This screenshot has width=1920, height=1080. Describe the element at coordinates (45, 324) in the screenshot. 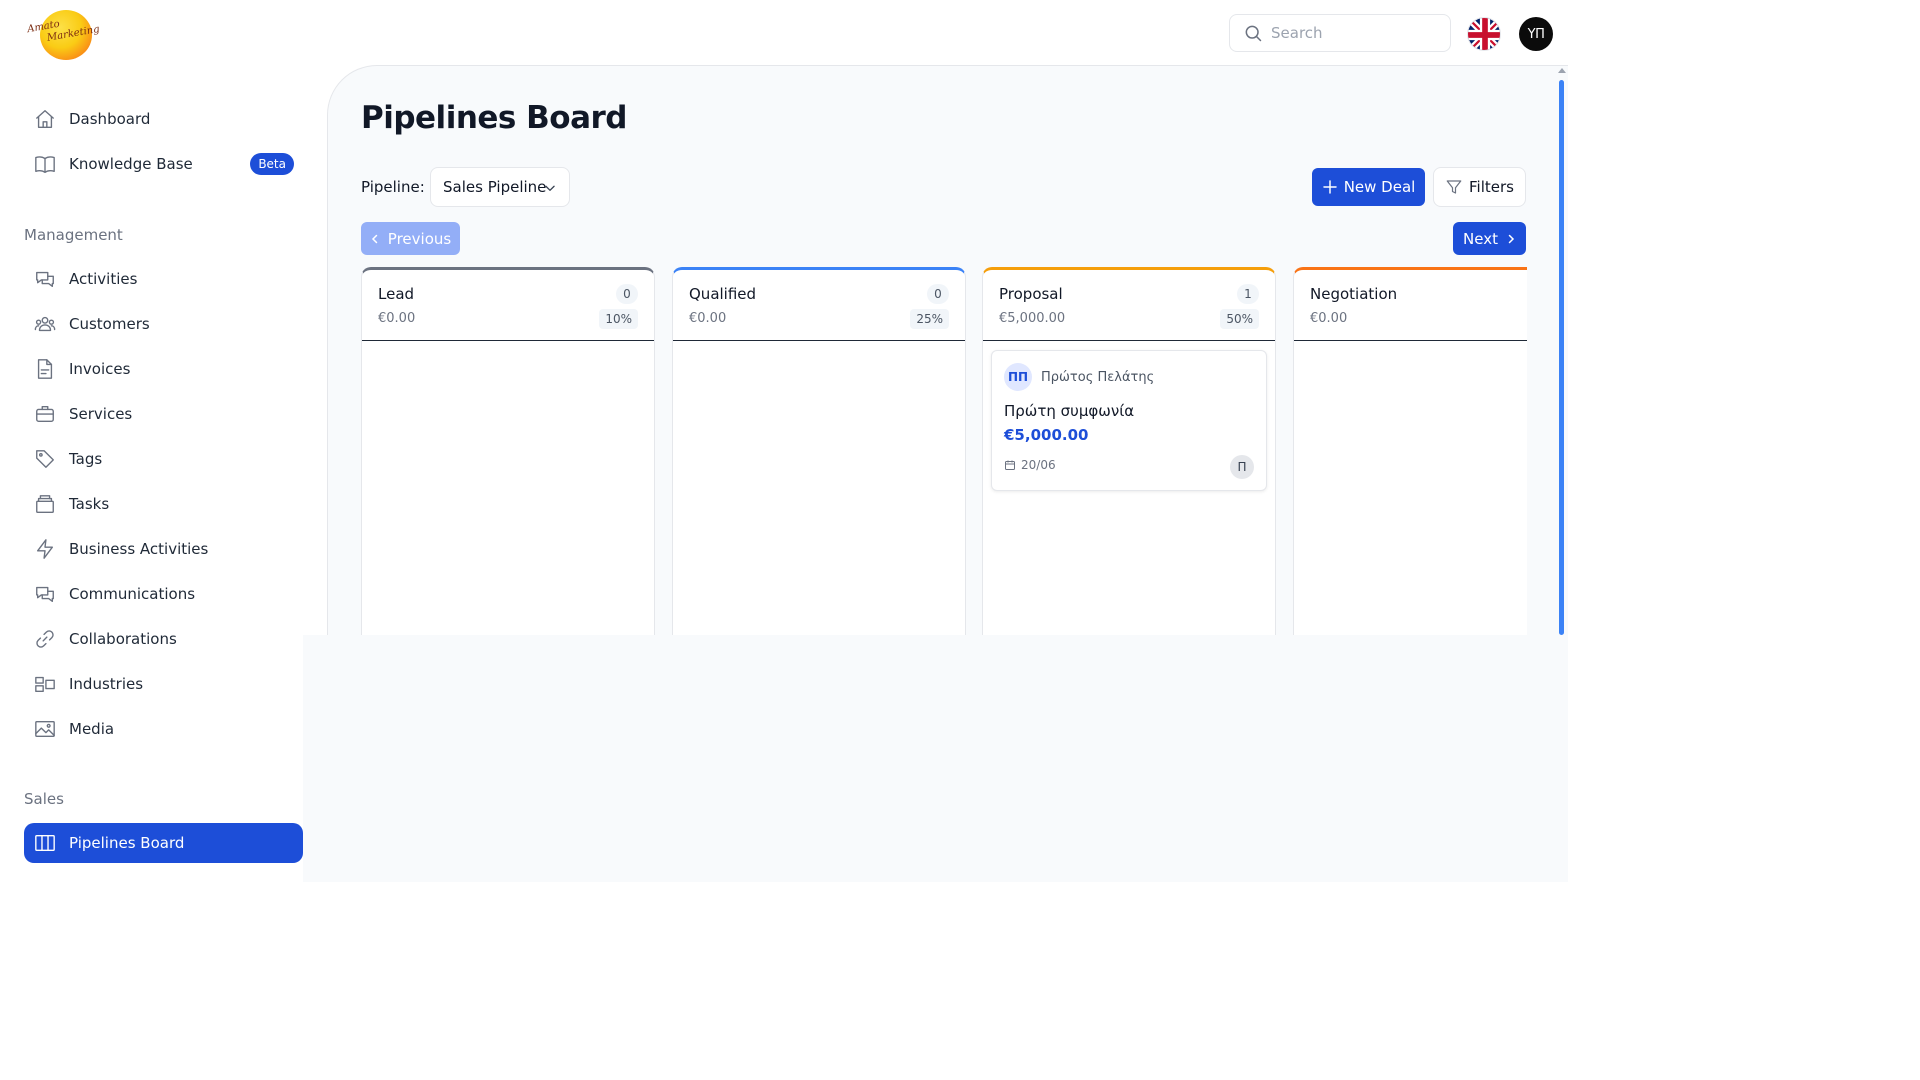

I see `users-icon` at that location.